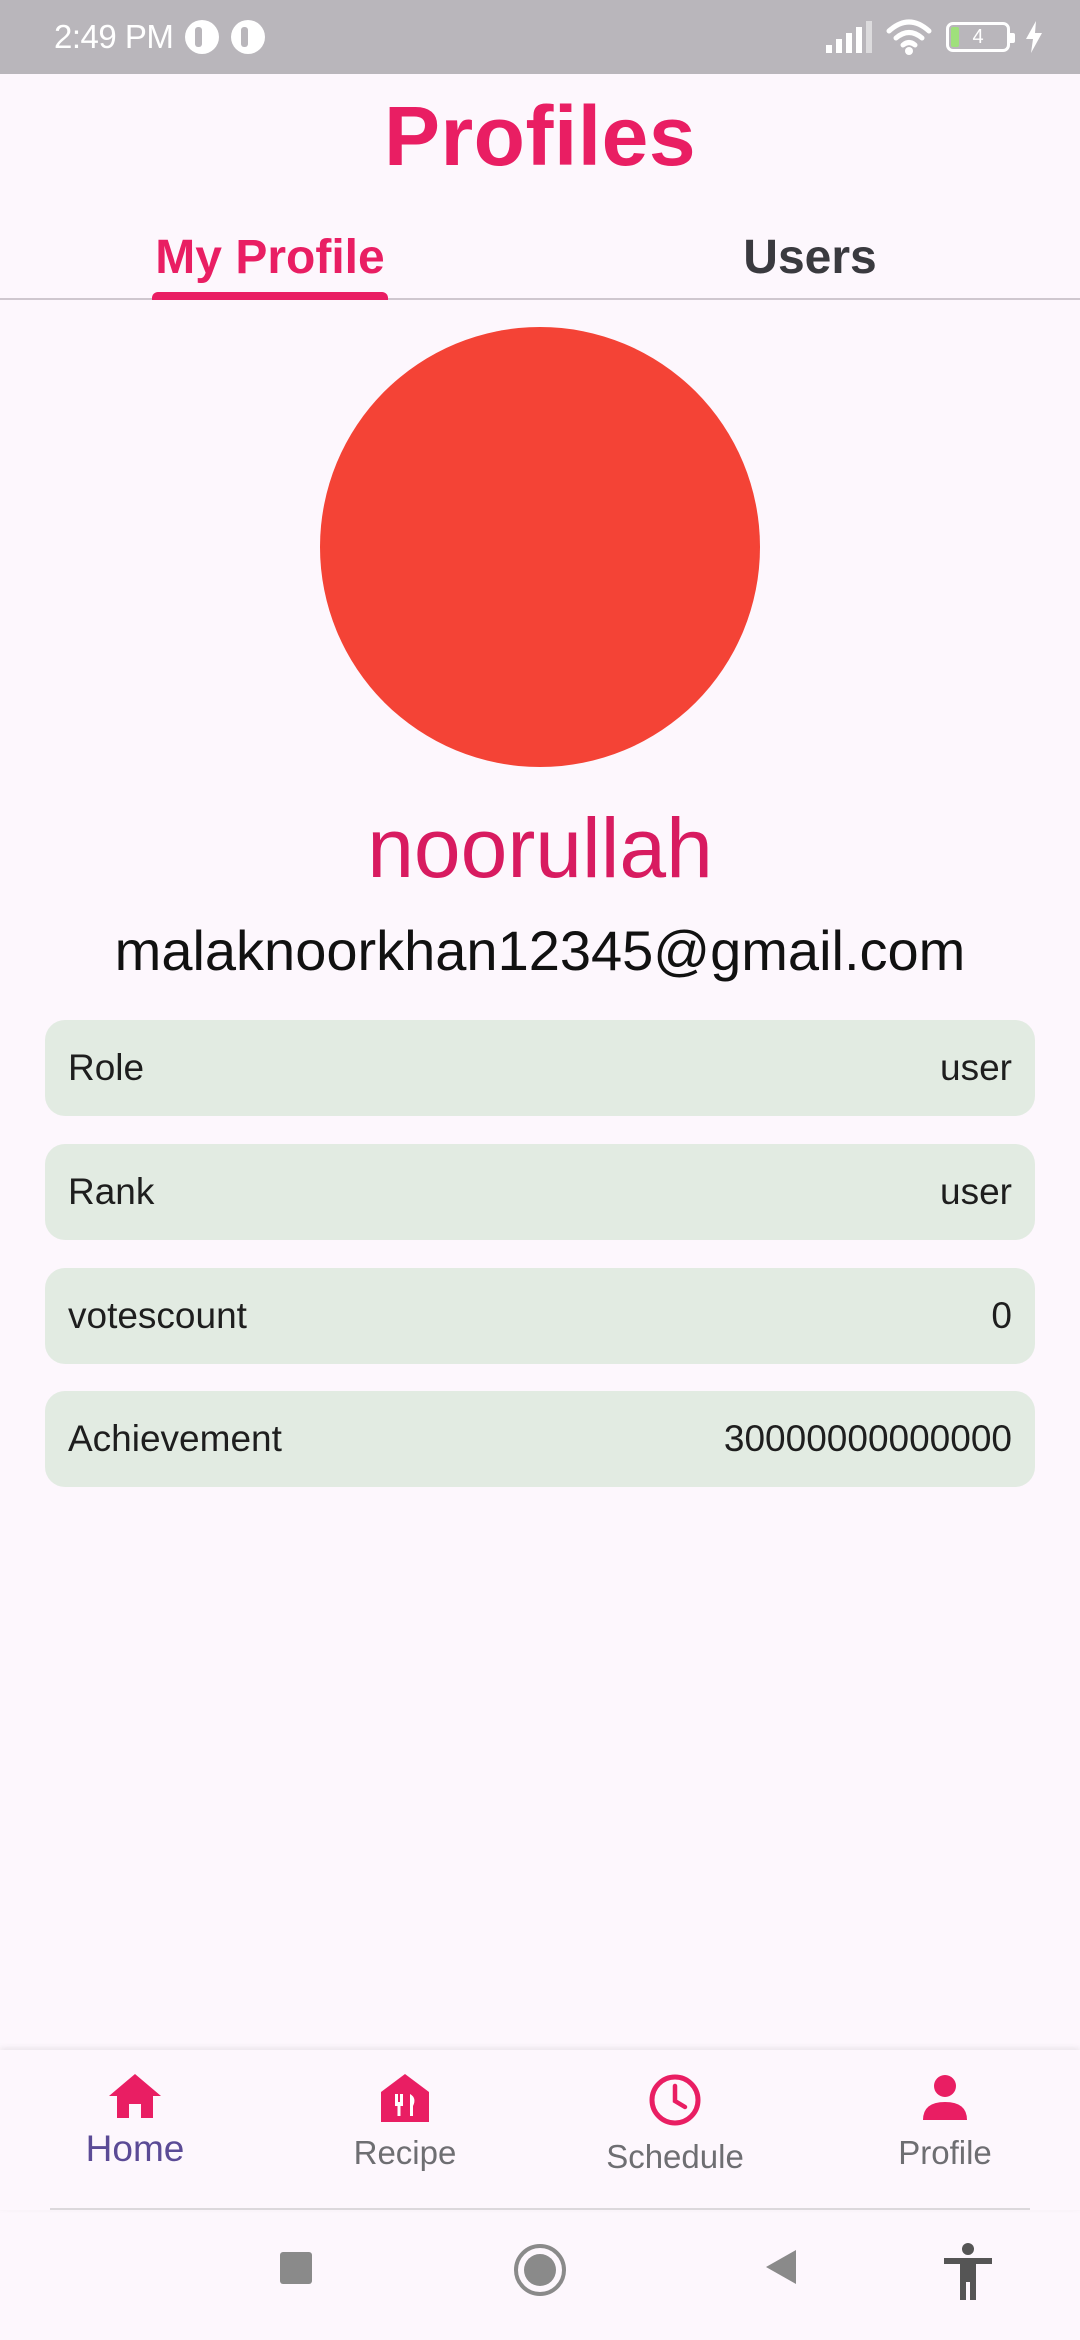 The height and width of the screenshot is (2340, 1080). Describe the element at coordinates (135, 2121) in the screenshot. I see `nav-home: Home` at that location.